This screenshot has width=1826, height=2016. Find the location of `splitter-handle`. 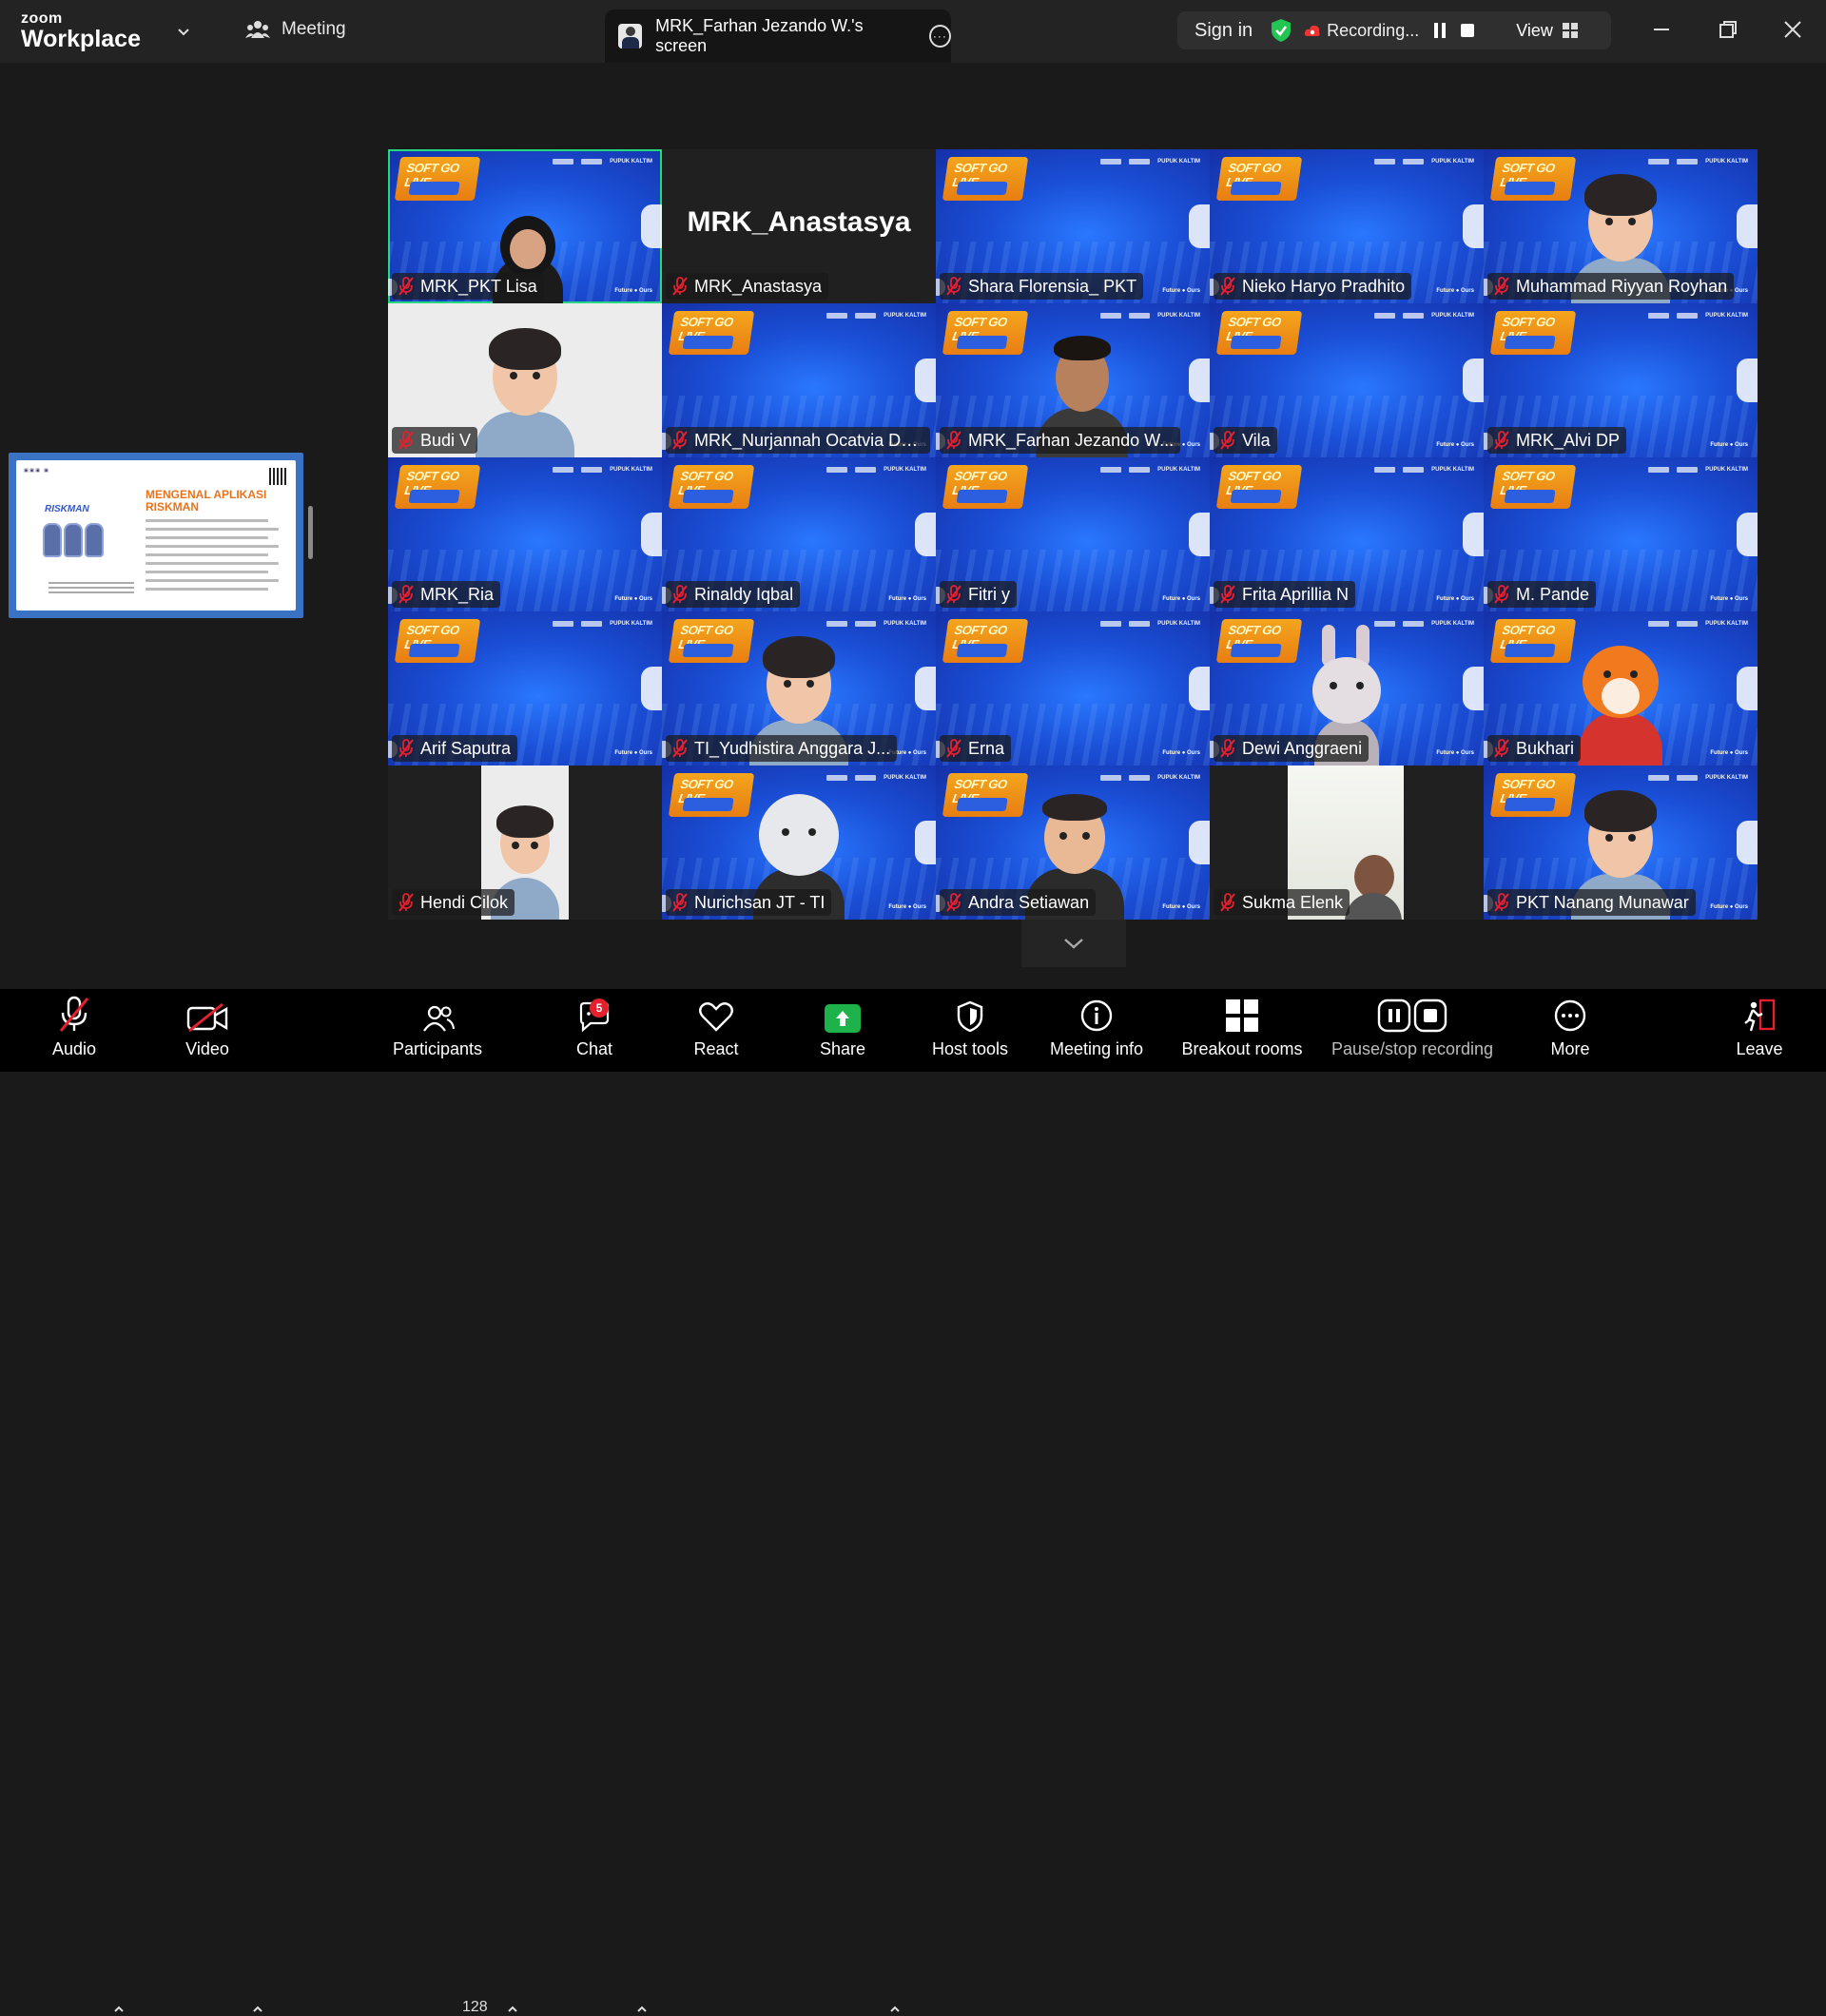

splitter-handle is located at coordinates (310, 532).